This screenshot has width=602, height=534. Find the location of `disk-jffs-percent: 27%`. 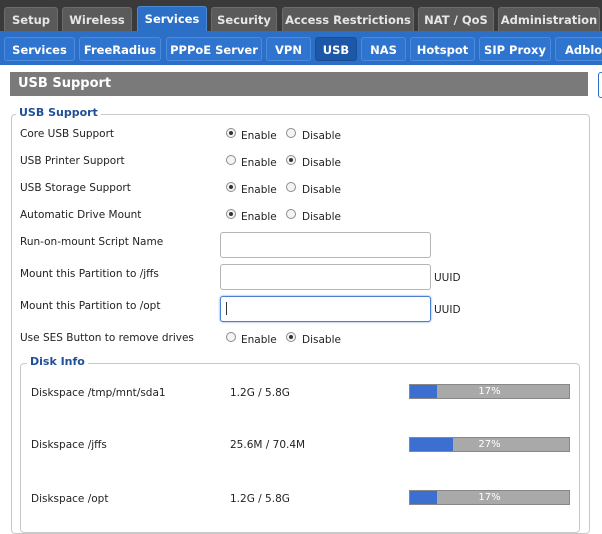

disk-jffs-percent: 27% is located at coordinates (489, 444).